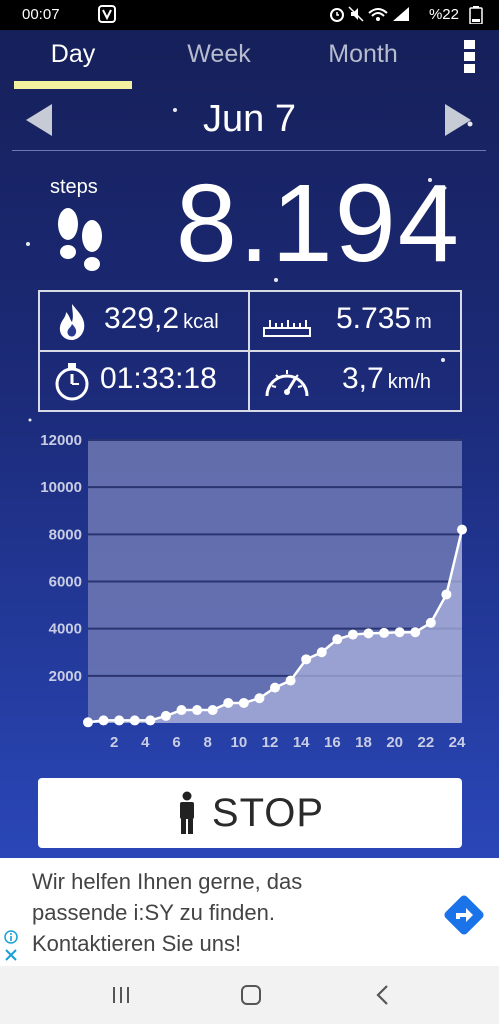 Image resolution: width=499 pixels, height=1024 pixels. Describe the element at coordinates (378, 14) in the screenshot. I see `wifi-icon` at that location.